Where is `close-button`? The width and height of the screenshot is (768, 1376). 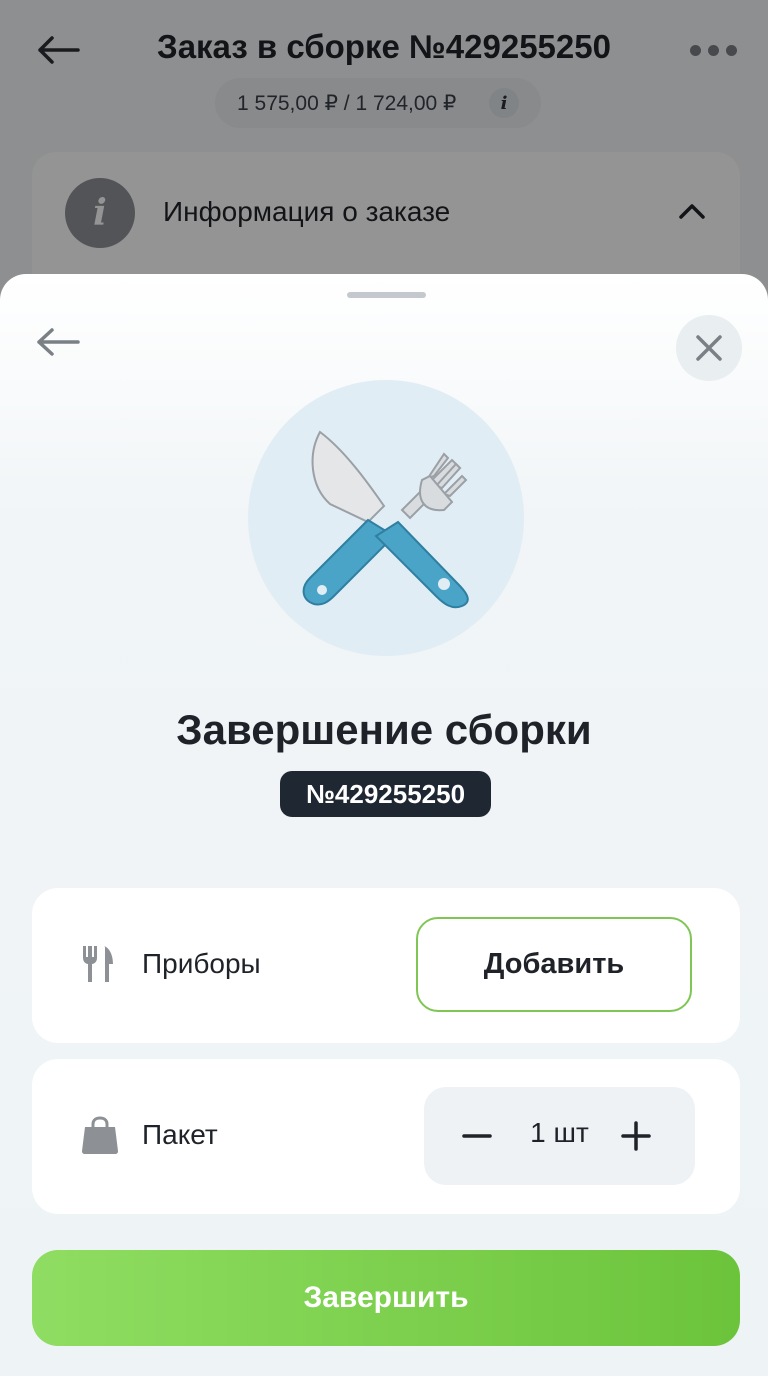
close-button is located at coordinates (709, 348).